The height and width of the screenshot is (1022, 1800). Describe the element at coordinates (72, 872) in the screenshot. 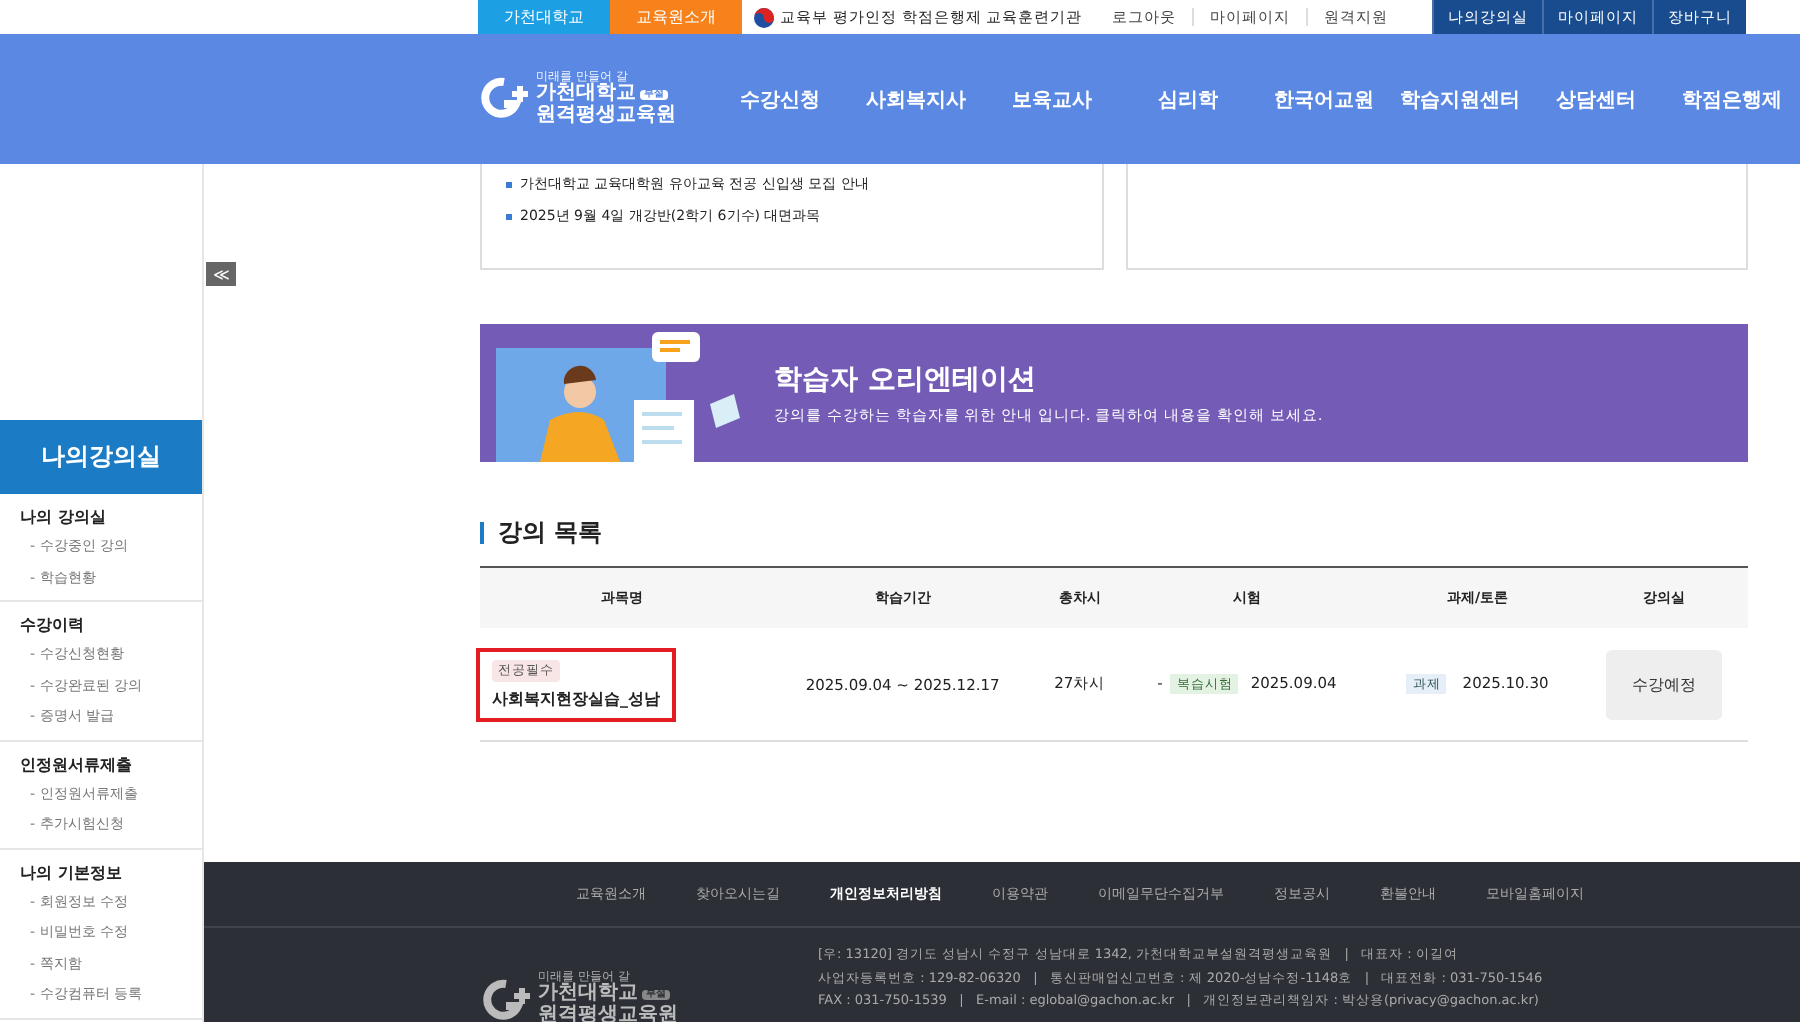

I see `sidebar-heading: 나의 기본정보` at that location.